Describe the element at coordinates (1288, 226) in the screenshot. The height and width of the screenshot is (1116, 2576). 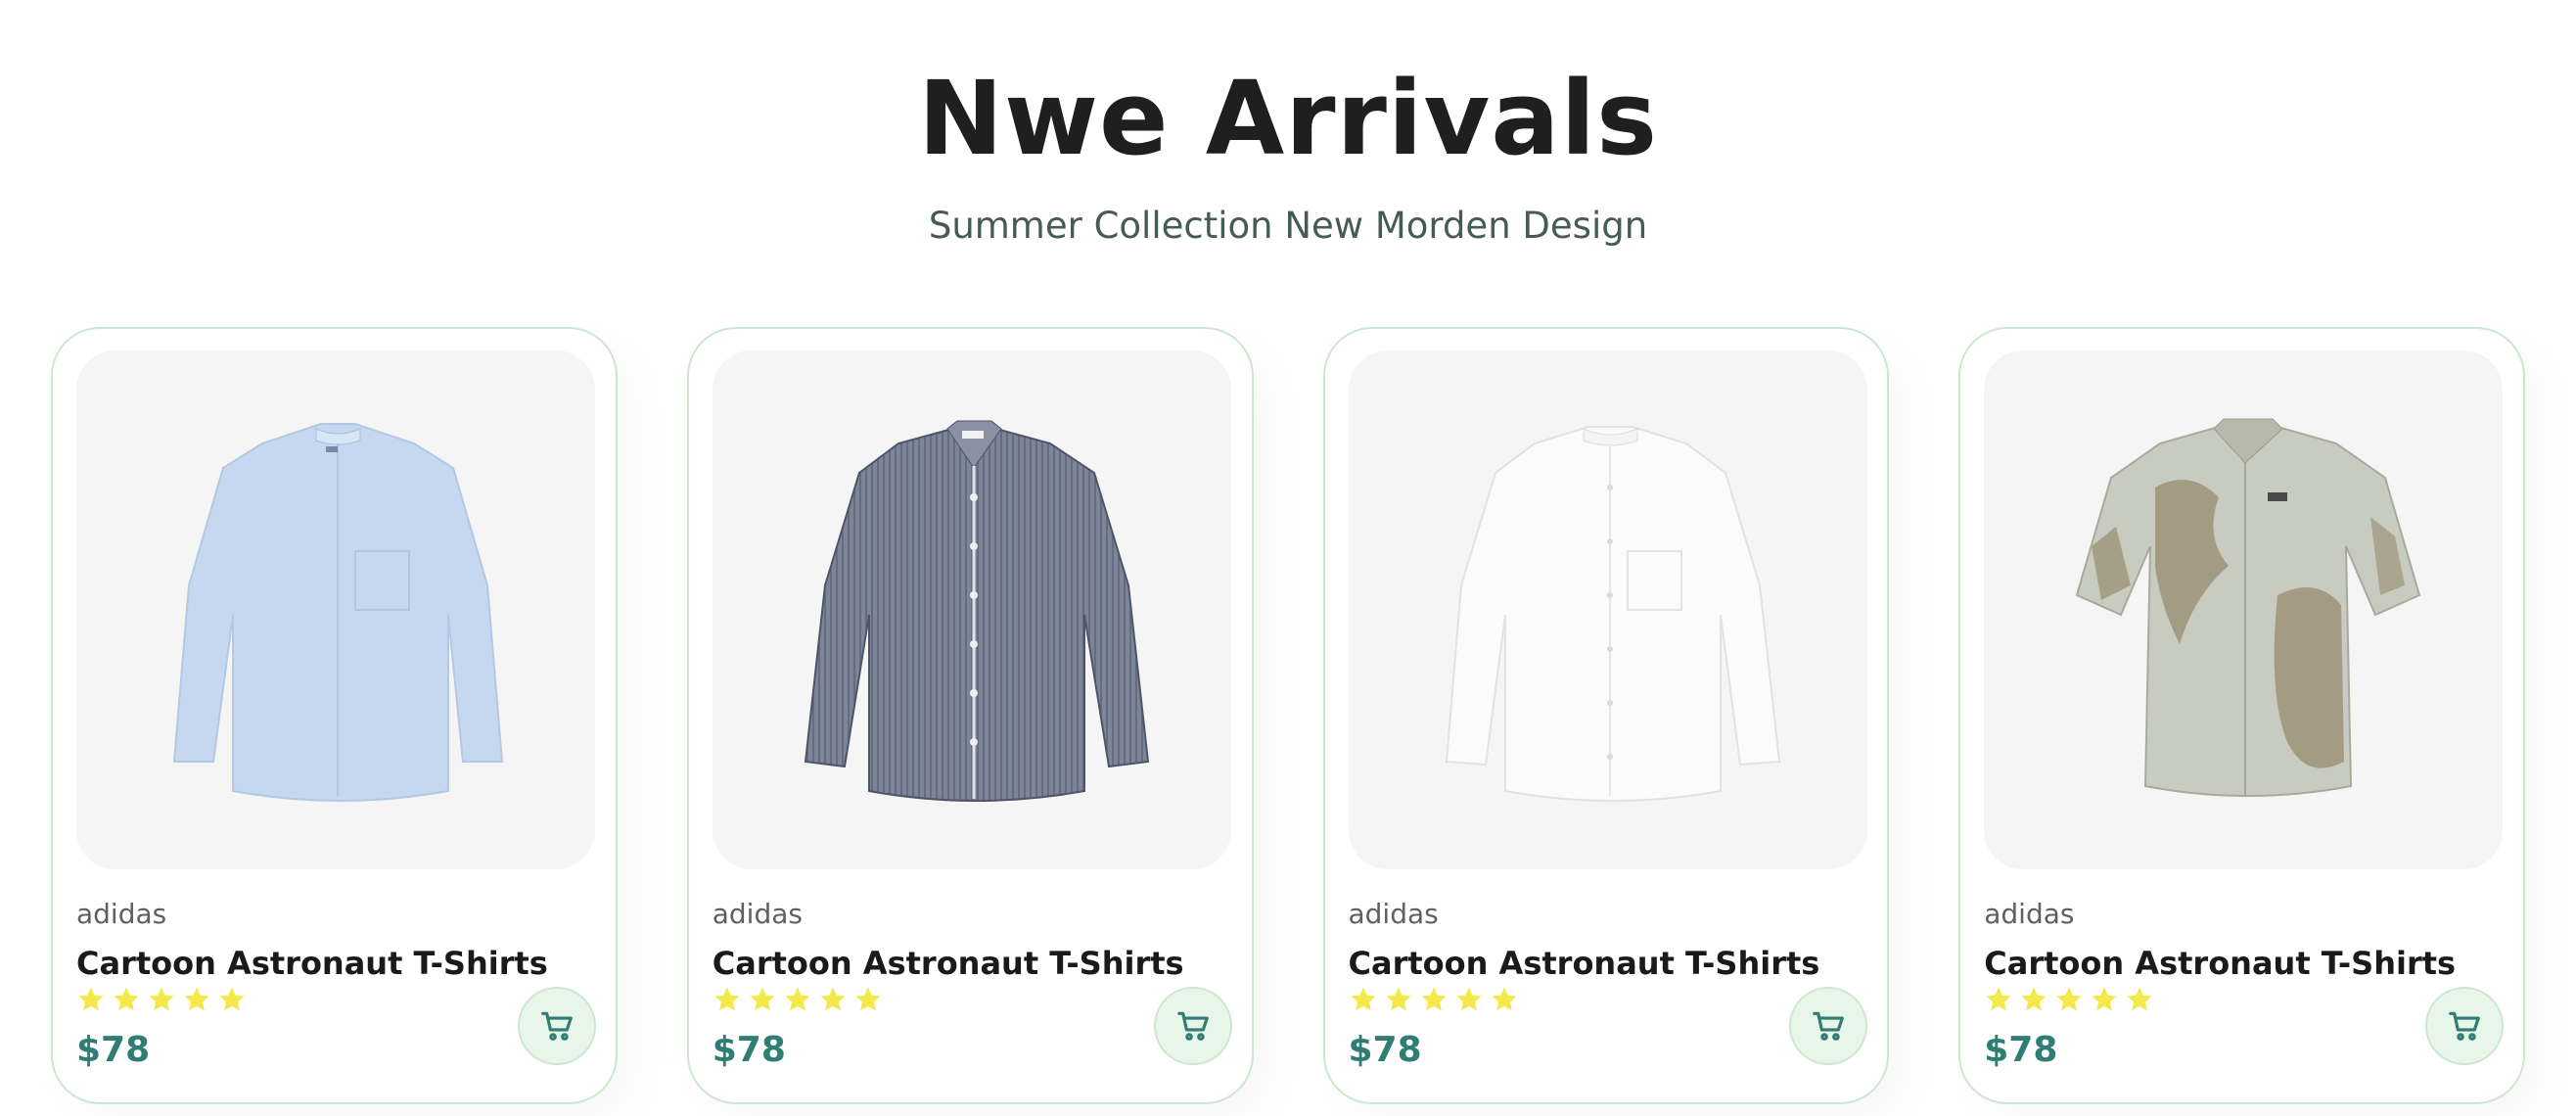
I see `section-subtitle: Summer Collection New Morden Design` at that location.